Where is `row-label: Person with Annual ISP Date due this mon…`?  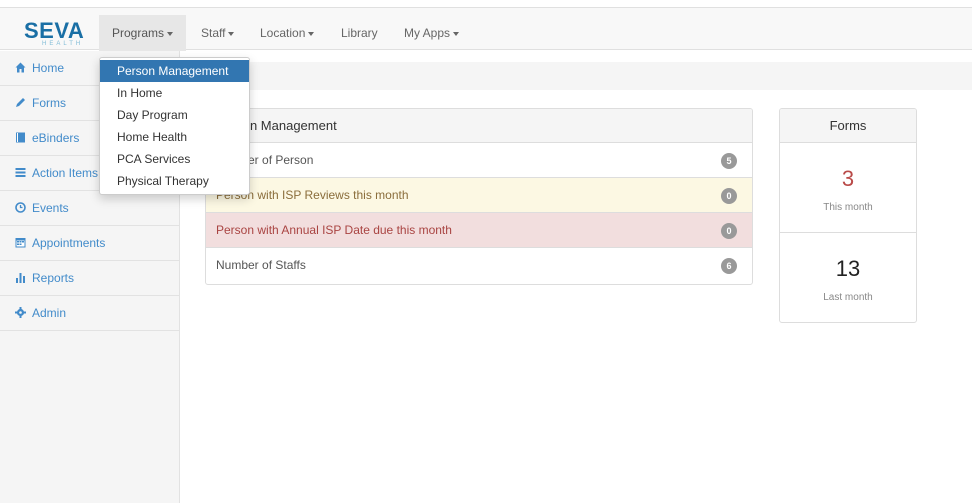 row-label: Person with Annual ISP Date due this mon… is located at coordinates (334, 230).